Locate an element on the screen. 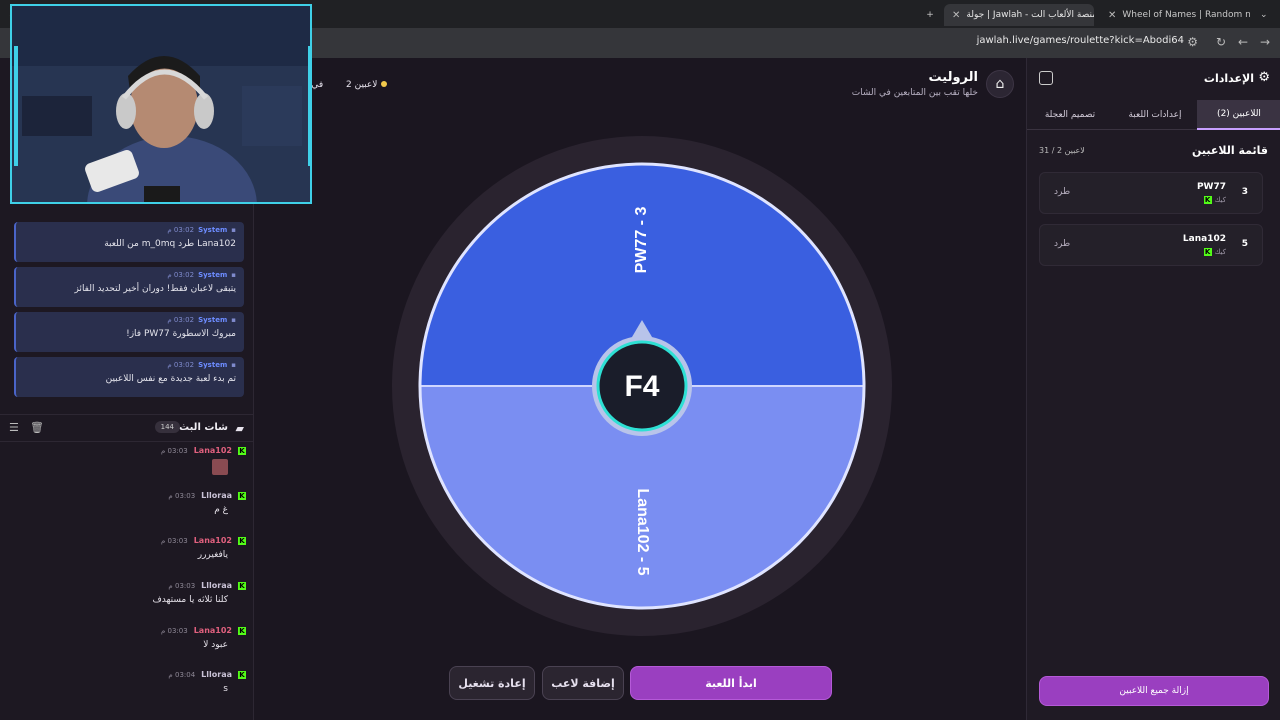  svg-text: F4 is located at coordinates (162, 203).